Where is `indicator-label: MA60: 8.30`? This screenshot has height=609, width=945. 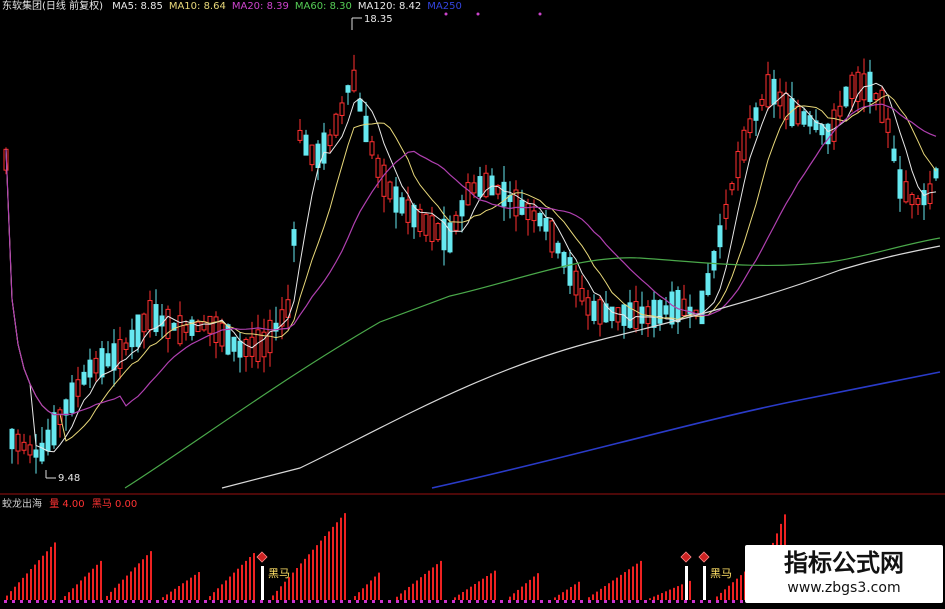 indicator-label: MA60: 8.30 is located at coordinates (323, 6).